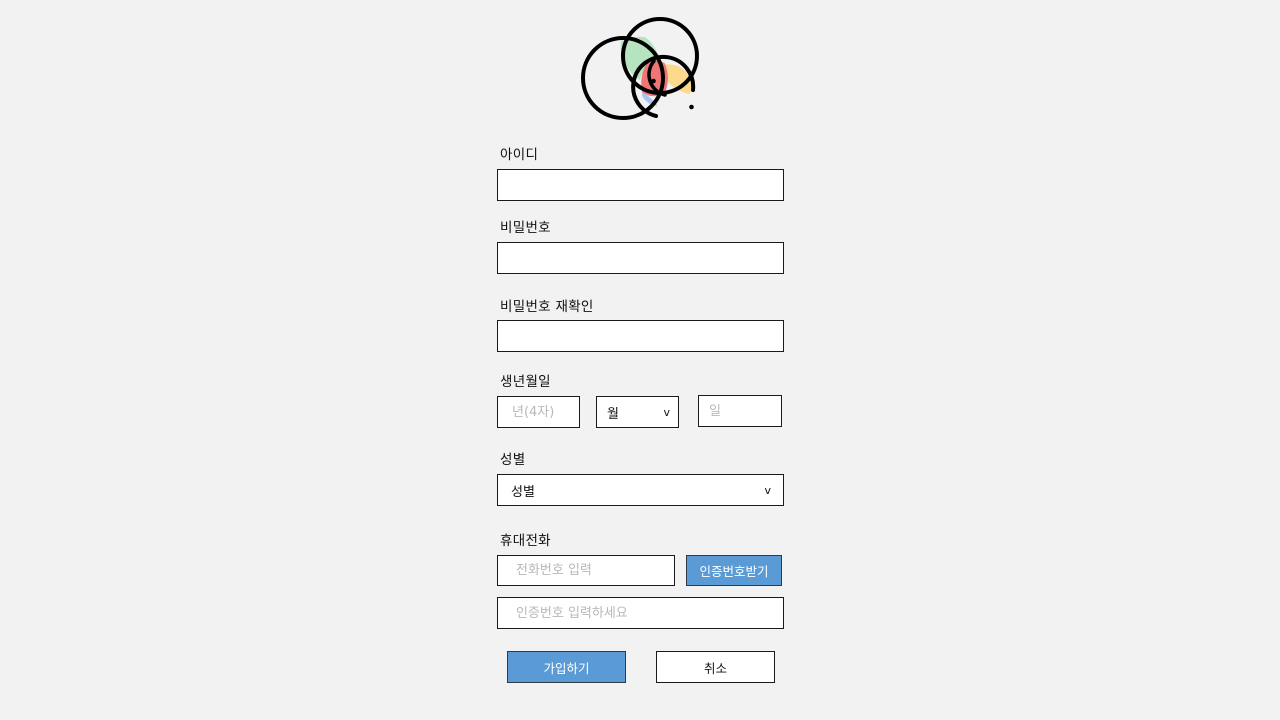 The width and height of the screenshot is (1280, 720). Describe the element at coordinates (519, 155) in the screenshot. I see `id-label: 아이디` at that location.